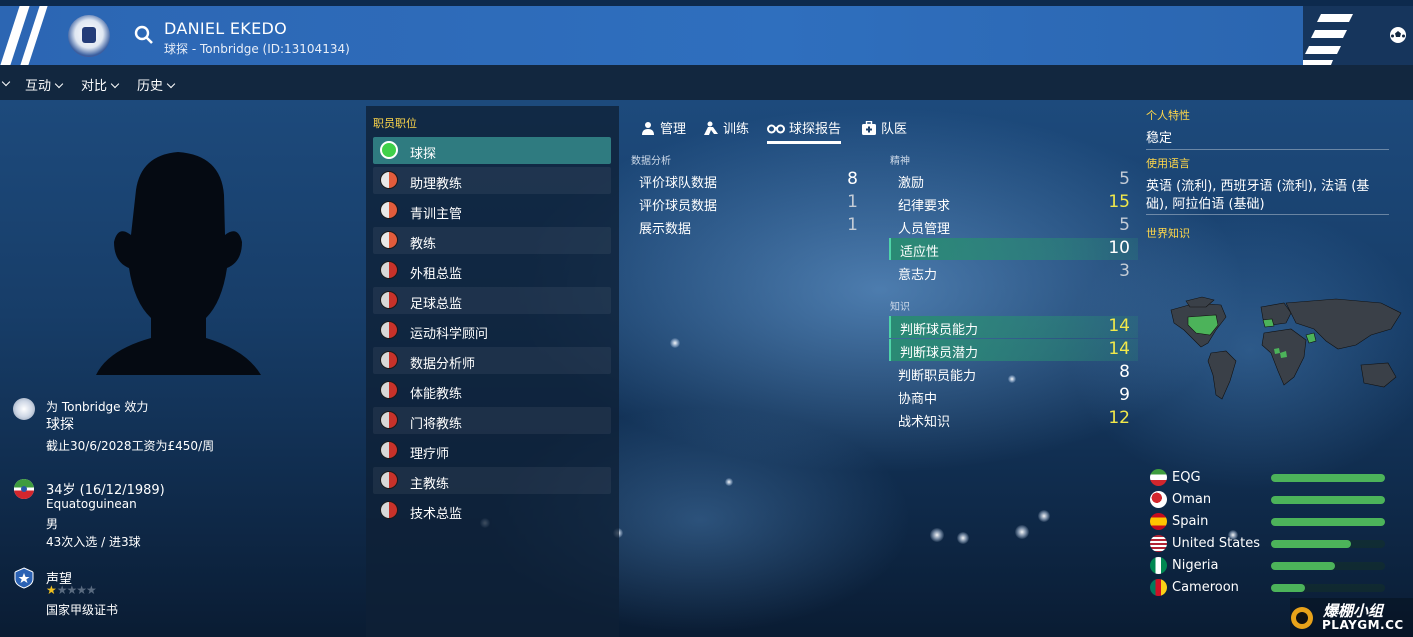 The width and height of the screenshot is (1413, 637). Describe the element at coordinates (144, 35) in the screenshot. I see `search-icon` at that location.